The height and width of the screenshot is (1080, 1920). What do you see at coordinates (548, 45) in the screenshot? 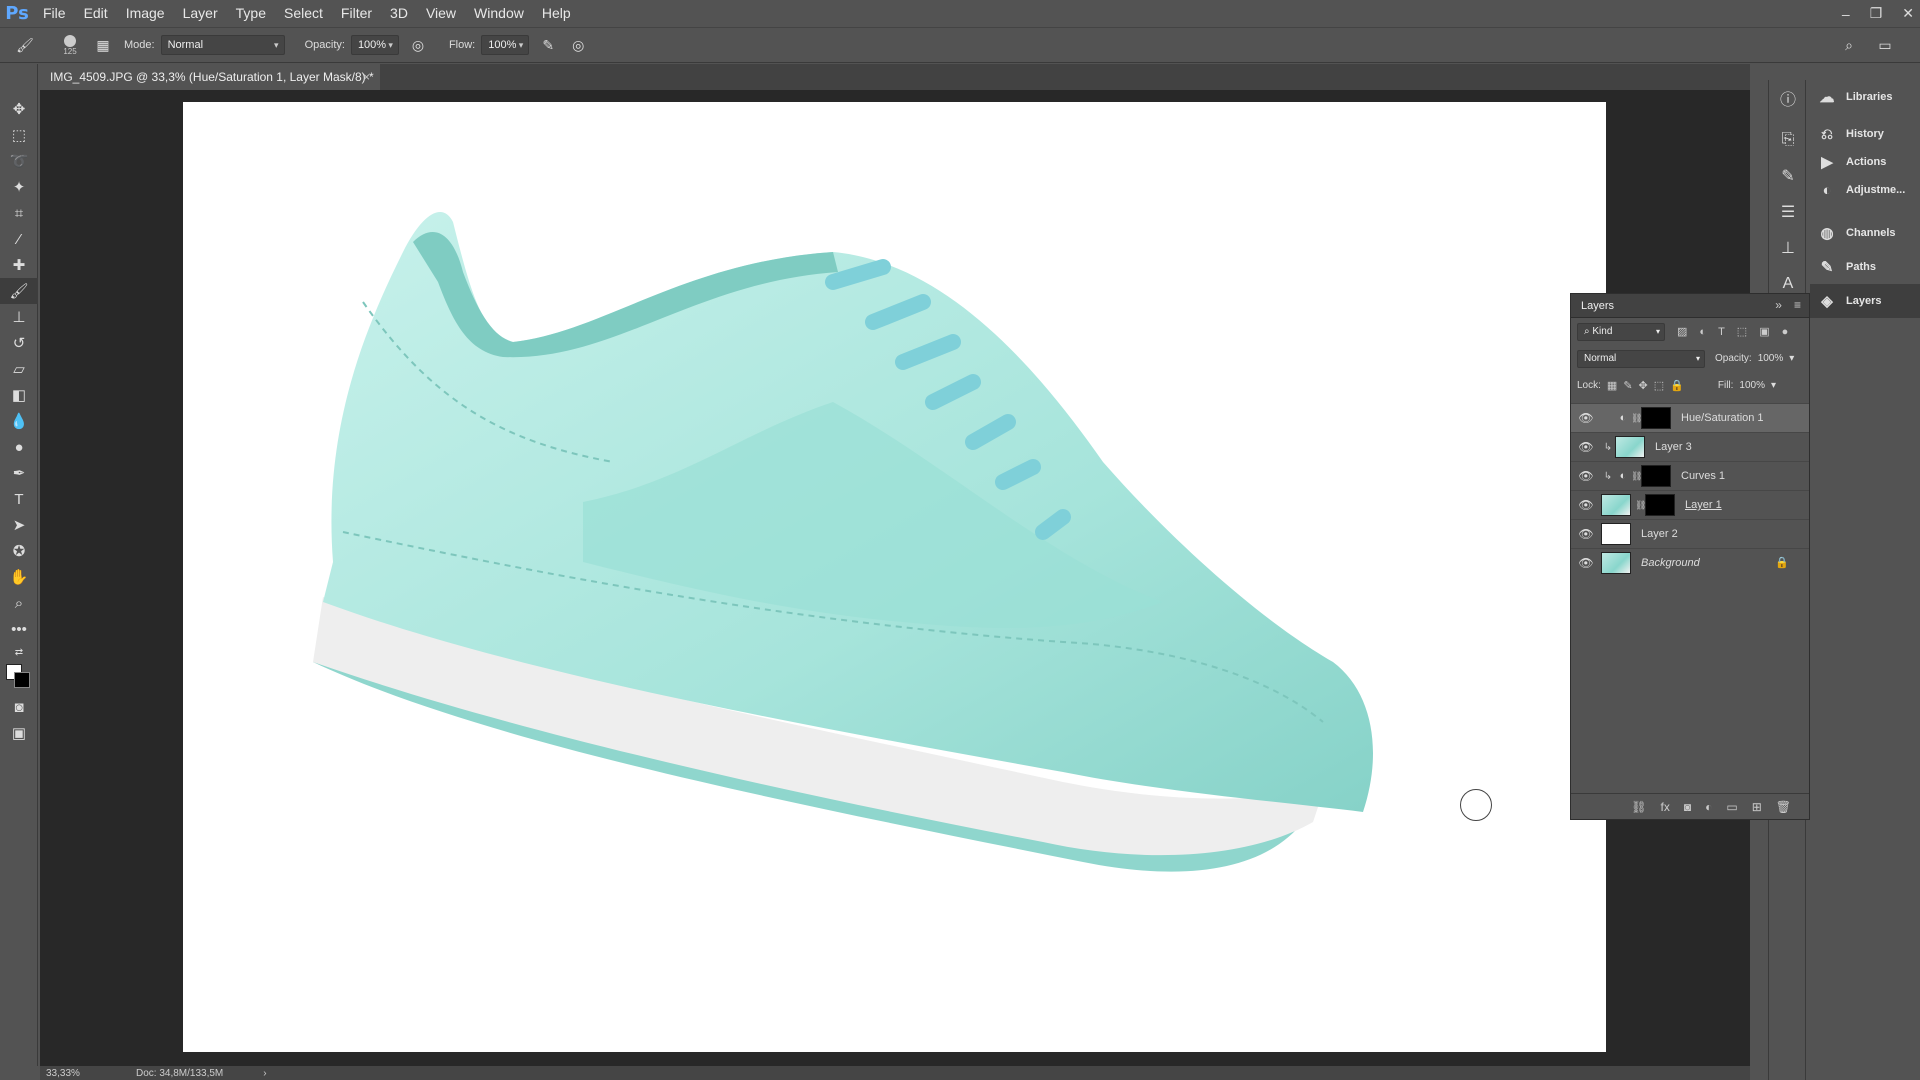
I see `airbrush-icon: ✎` at bounding box center [548, 45].